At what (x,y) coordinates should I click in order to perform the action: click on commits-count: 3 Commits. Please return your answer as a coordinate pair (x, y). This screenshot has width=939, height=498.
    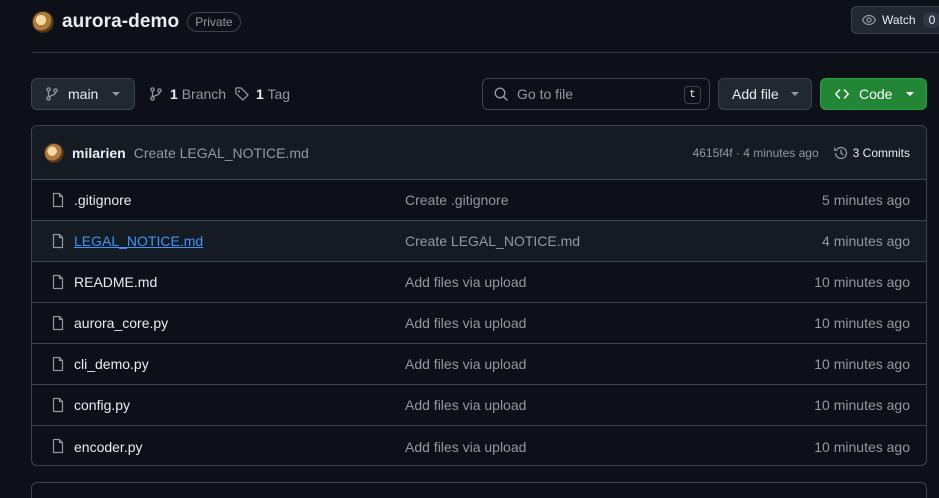
    Looking at the image, I should click on (881, 153).